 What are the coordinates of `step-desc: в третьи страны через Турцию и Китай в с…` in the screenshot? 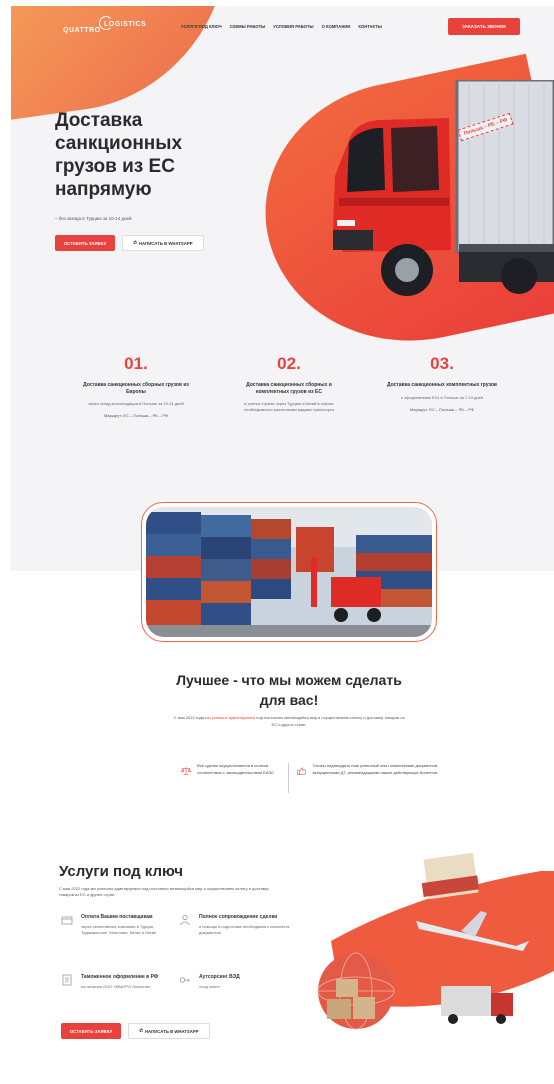 It's located at (289, 406).